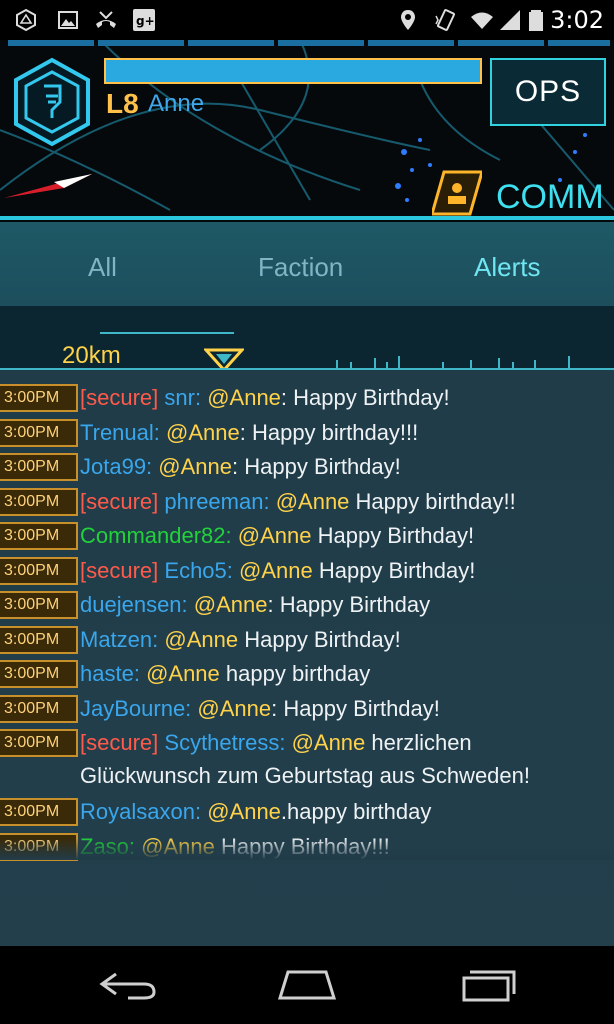 Image resolution: width=614 pixels, height=1024 pixels. I want to click on location-icon, so click(408, 20).